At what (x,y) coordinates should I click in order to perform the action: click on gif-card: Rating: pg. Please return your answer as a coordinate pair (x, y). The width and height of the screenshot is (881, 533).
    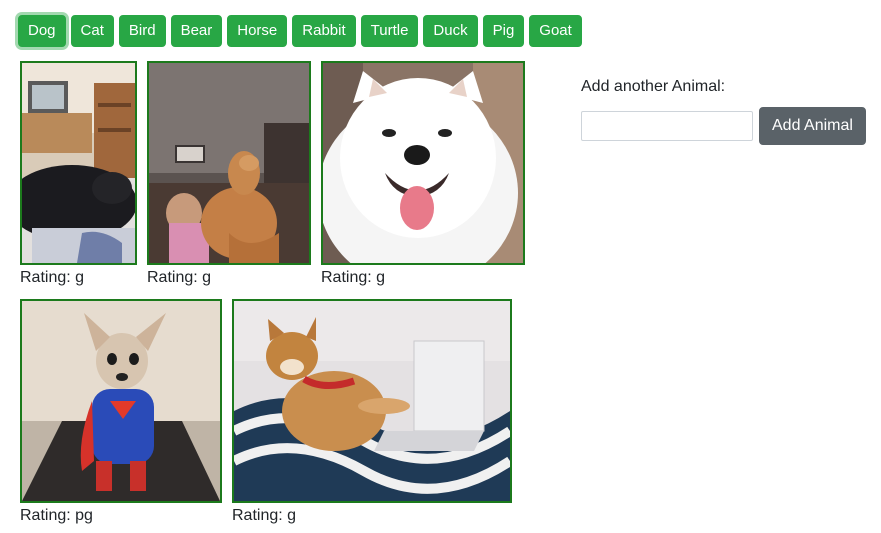
    Looking at the image, I should click on (121, 412).